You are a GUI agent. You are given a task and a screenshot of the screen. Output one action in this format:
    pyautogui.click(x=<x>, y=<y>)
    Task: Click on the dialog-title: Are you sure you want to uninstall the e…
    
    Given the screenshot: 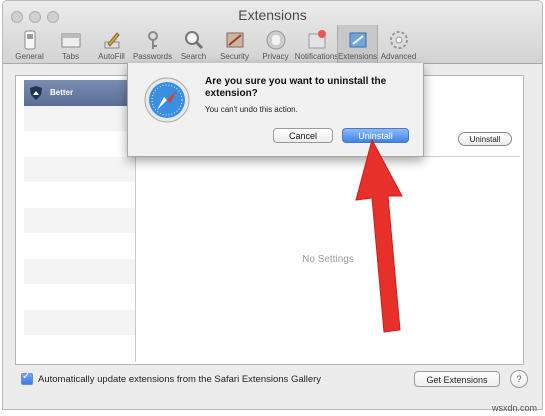 What is the action you would take?
    pyautogui.click(x=296, y=87)
    